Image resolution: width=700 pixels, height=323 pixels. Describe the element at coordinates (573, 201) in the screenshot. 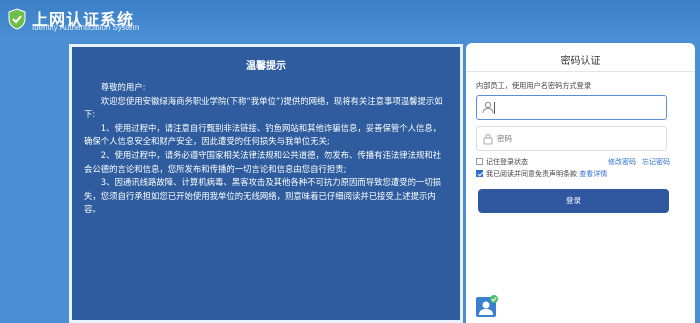

I see `login-button: 登录` at that location.